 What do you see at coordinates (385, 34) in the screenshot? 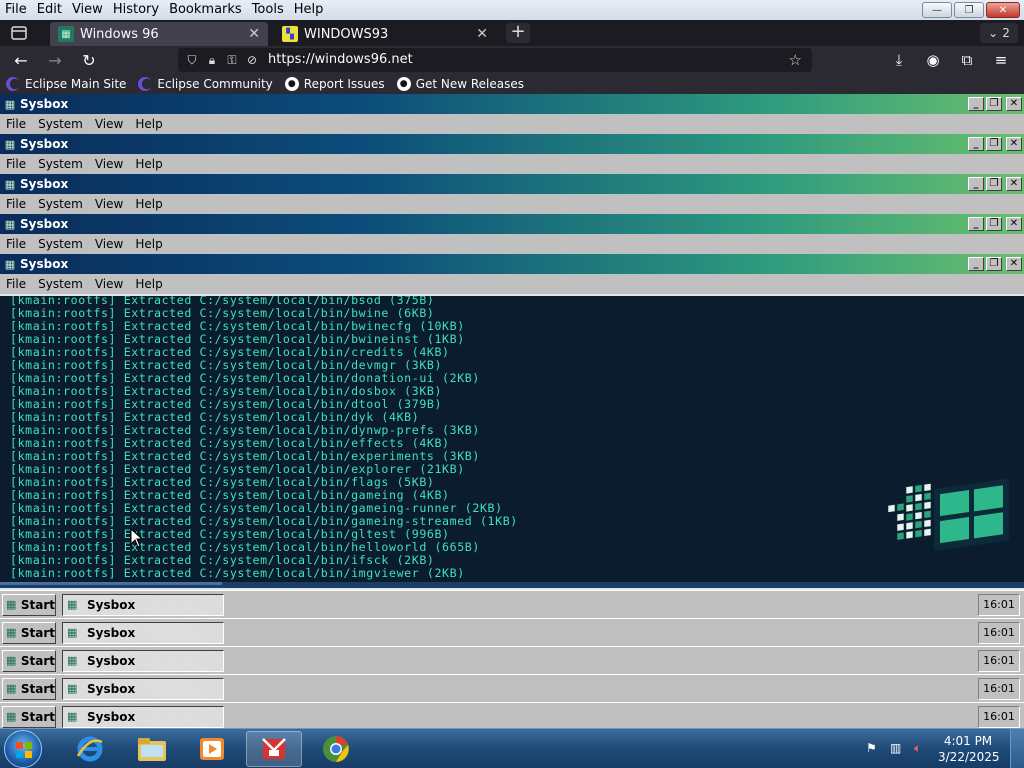
I see `tab-windows93: ▚ WINDOWS93 ✕` at bounding box center [385, 34].